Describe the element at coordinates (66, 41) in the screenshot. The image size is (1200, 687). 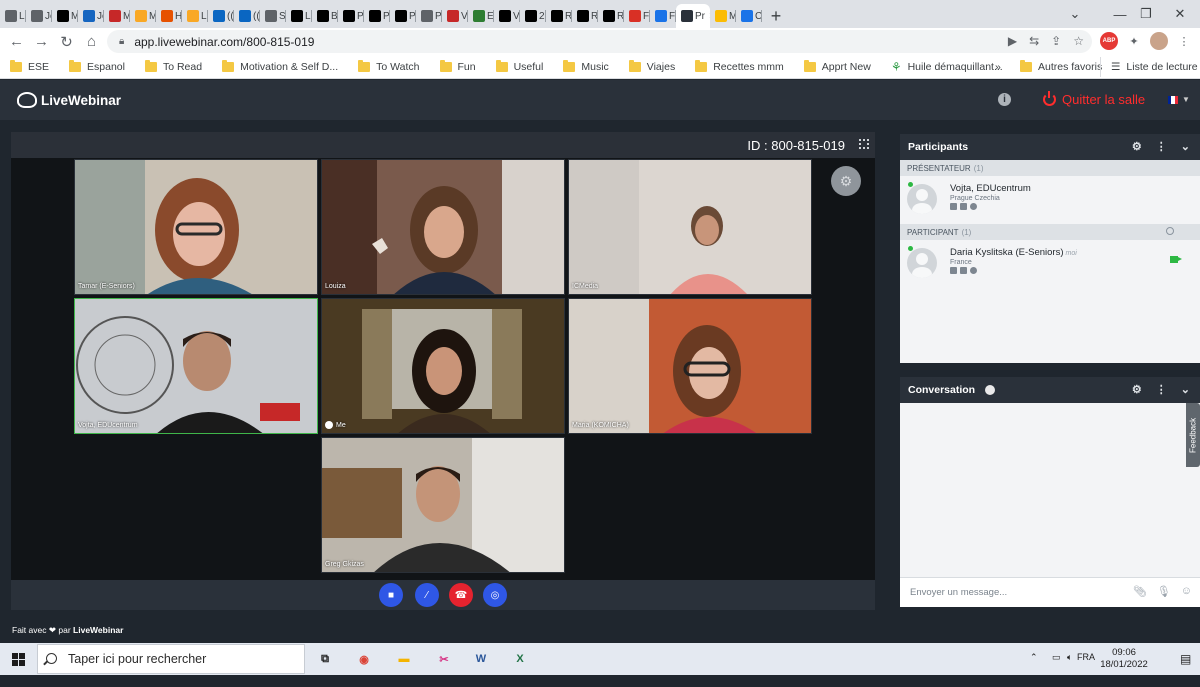
I see `reload-button: ↻` at that location.